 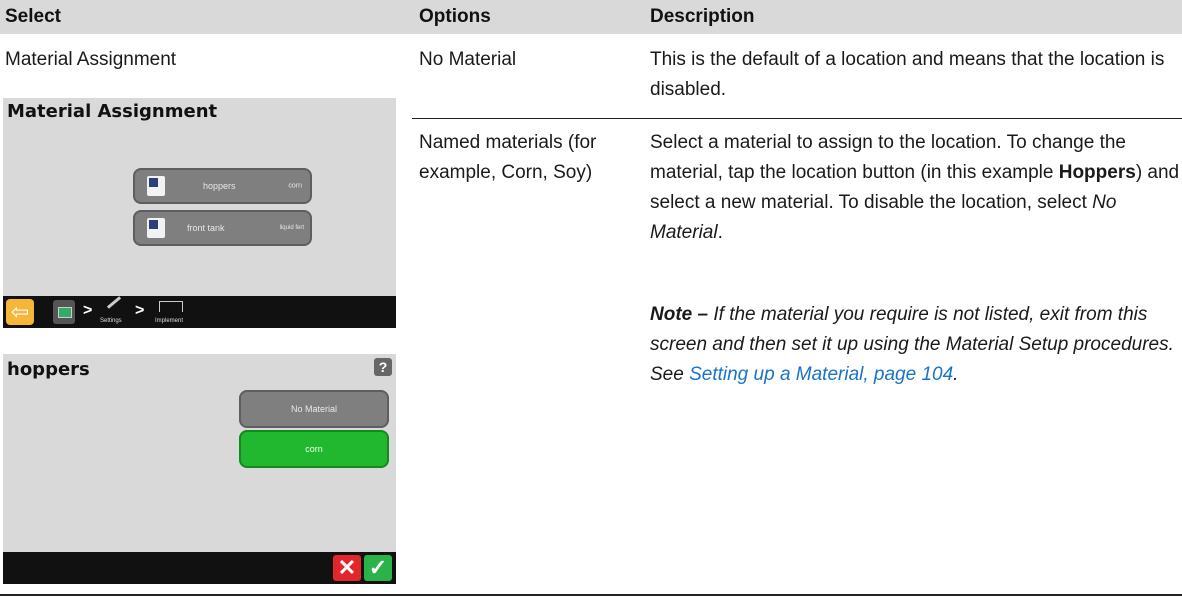 What do you see at coordinates (455, 16) in the screenshot?
I see `header-options: Options` at bounding box center [455, 16].